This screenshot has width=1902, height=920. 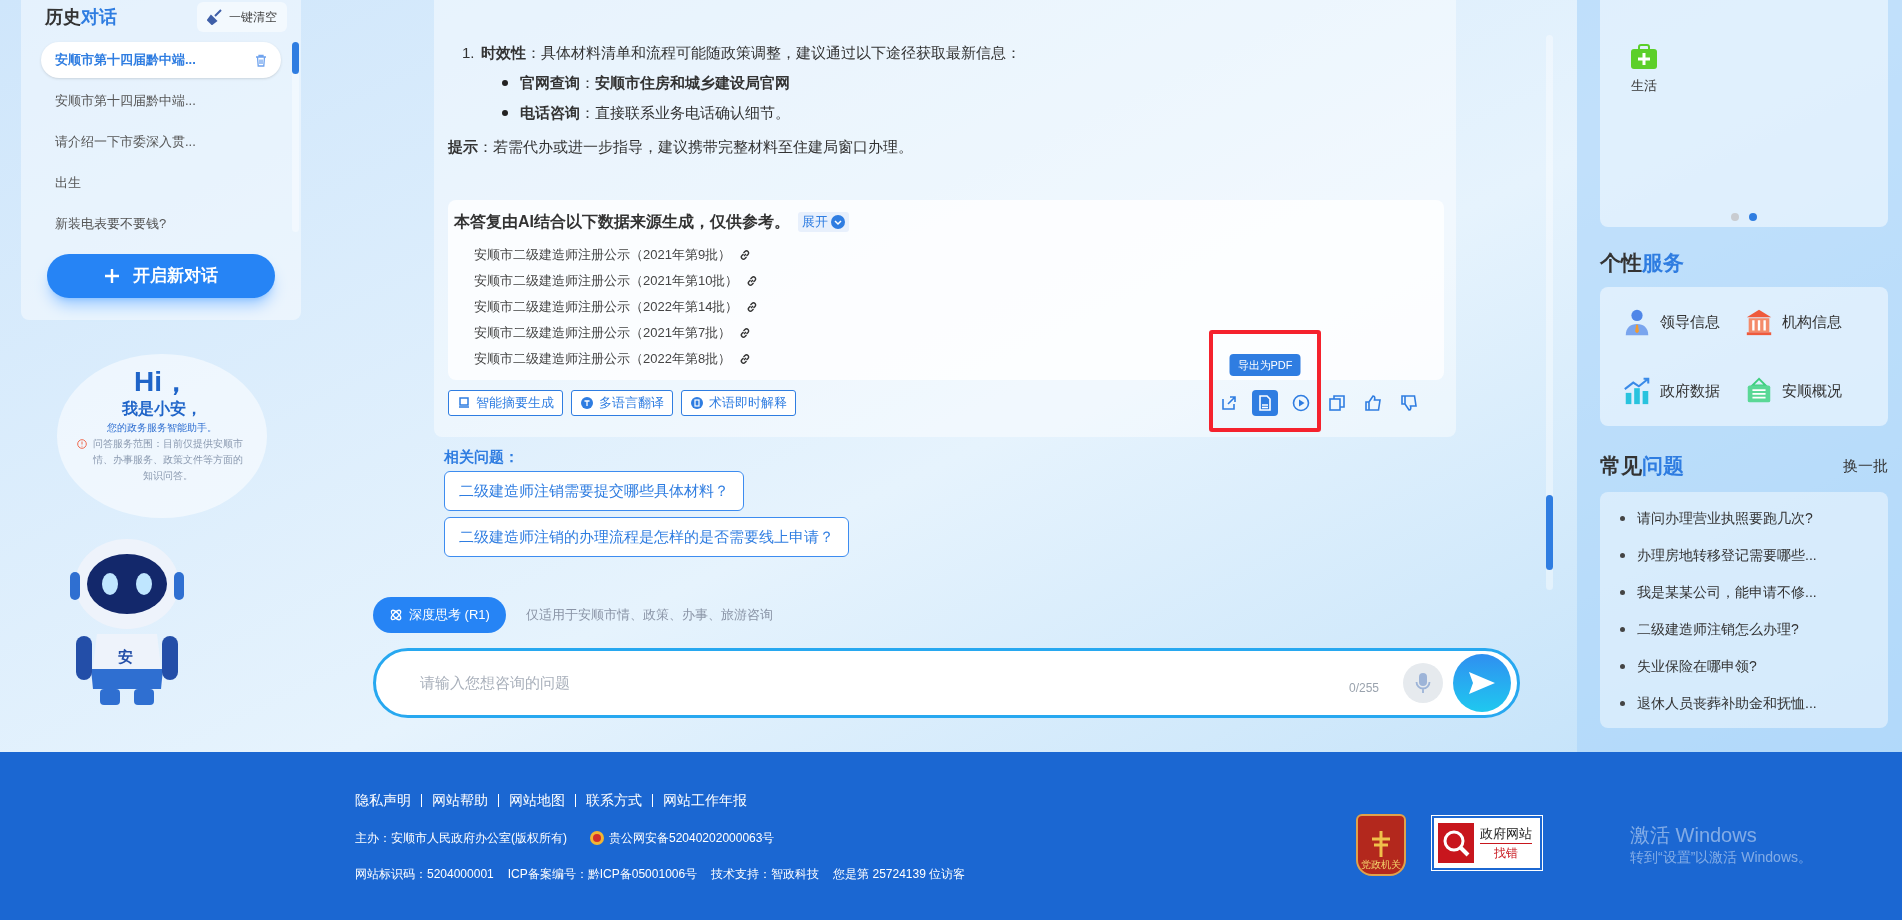 What do you see at coordinates (81, 17) in the screenshot?
I see `panel-title: 历史对话` at bounding box center [81, 17].